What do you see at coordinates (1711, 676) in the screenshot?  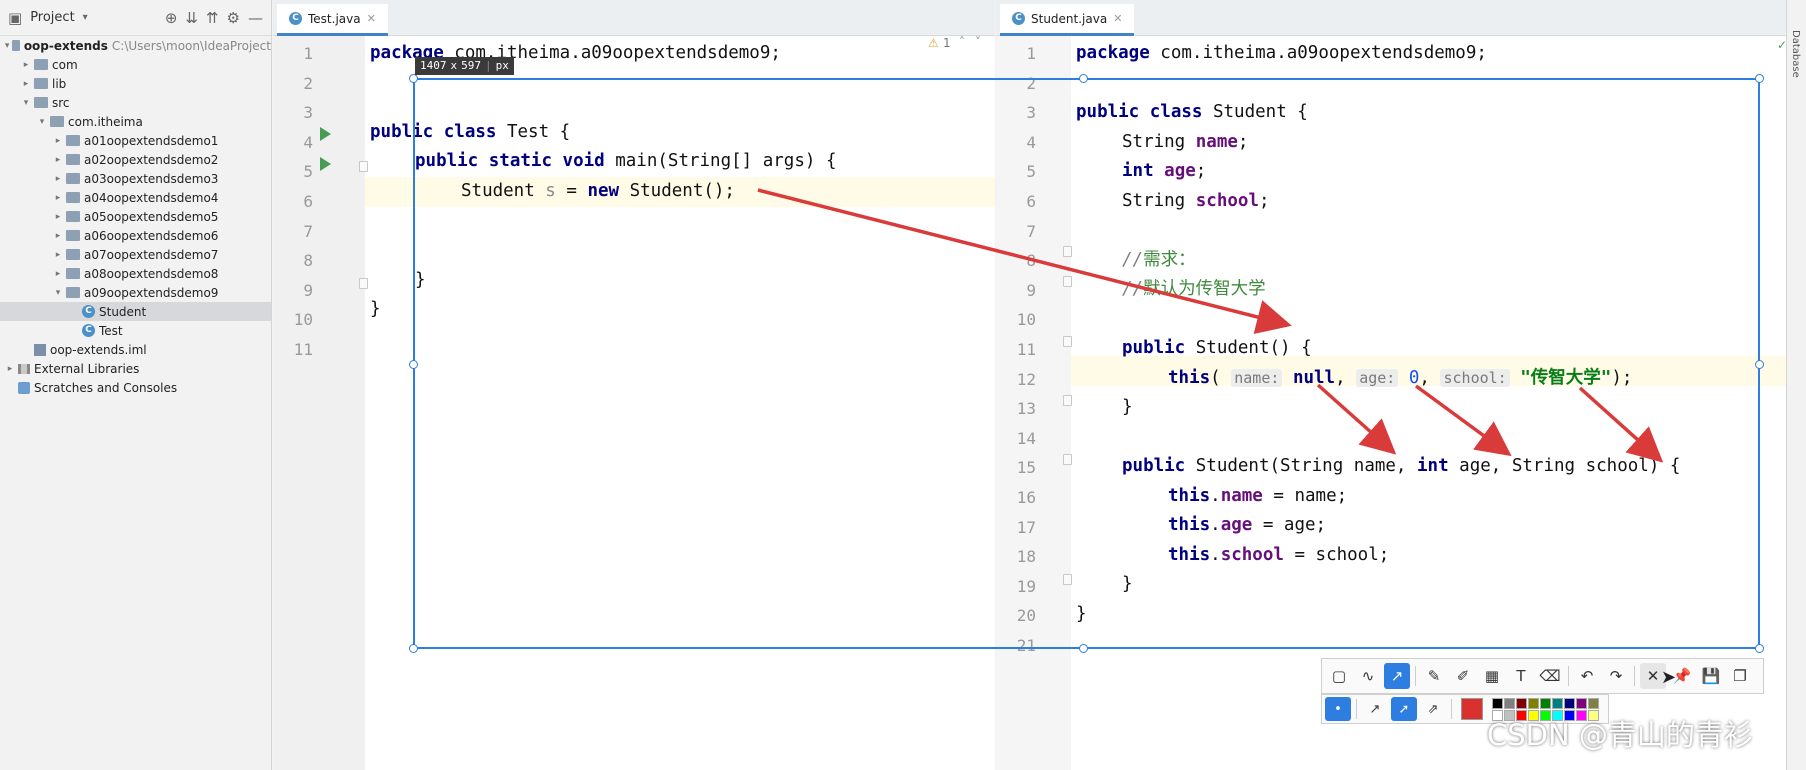 I see `save-icon: 💾` at bounding box center [1711, 676].